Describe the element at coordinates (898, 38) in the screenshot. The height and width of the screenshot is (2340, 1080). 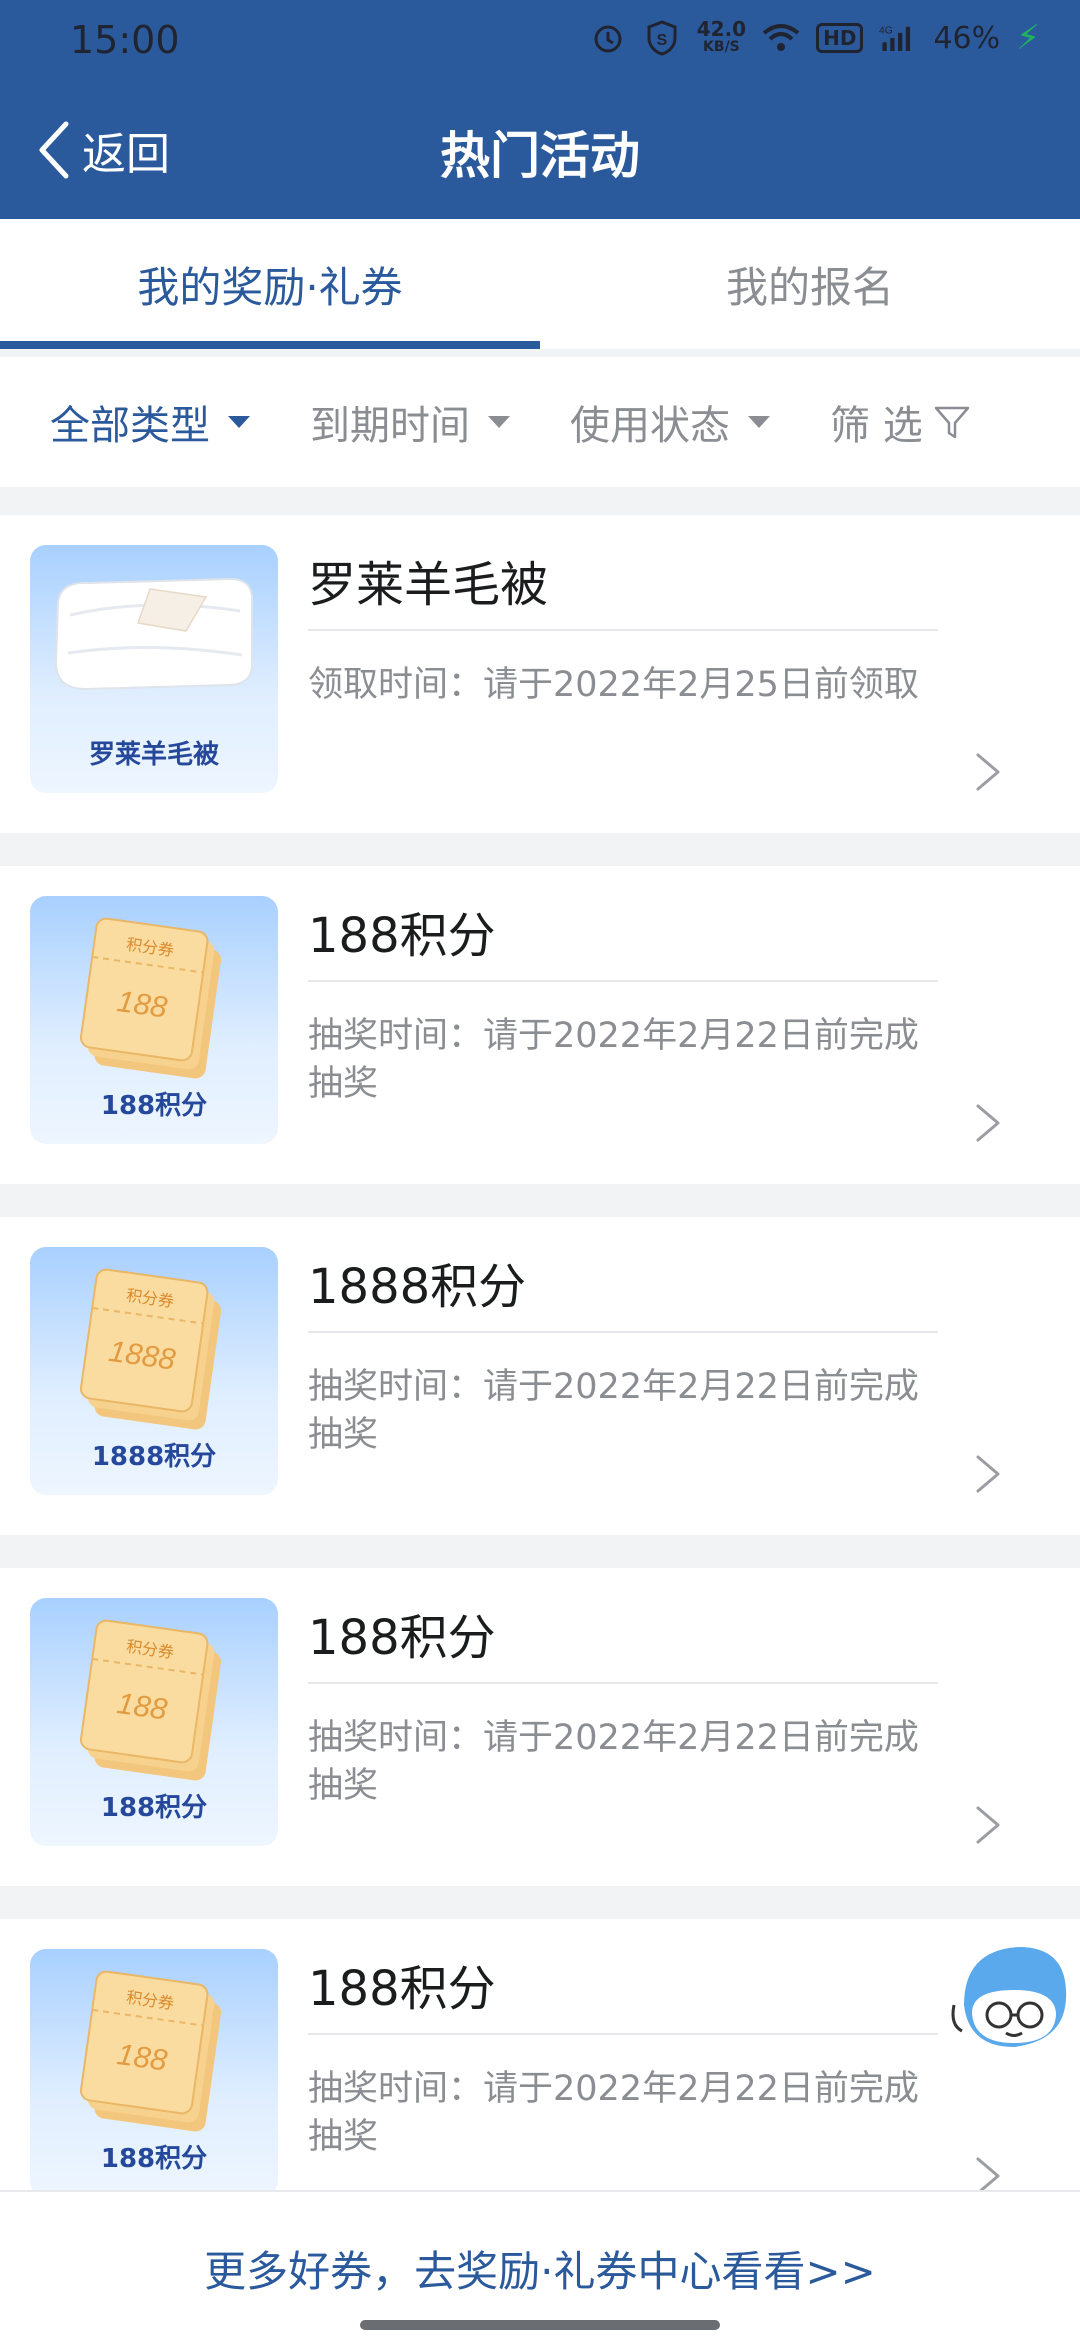
I see `signal-icon: 4G` at that location.